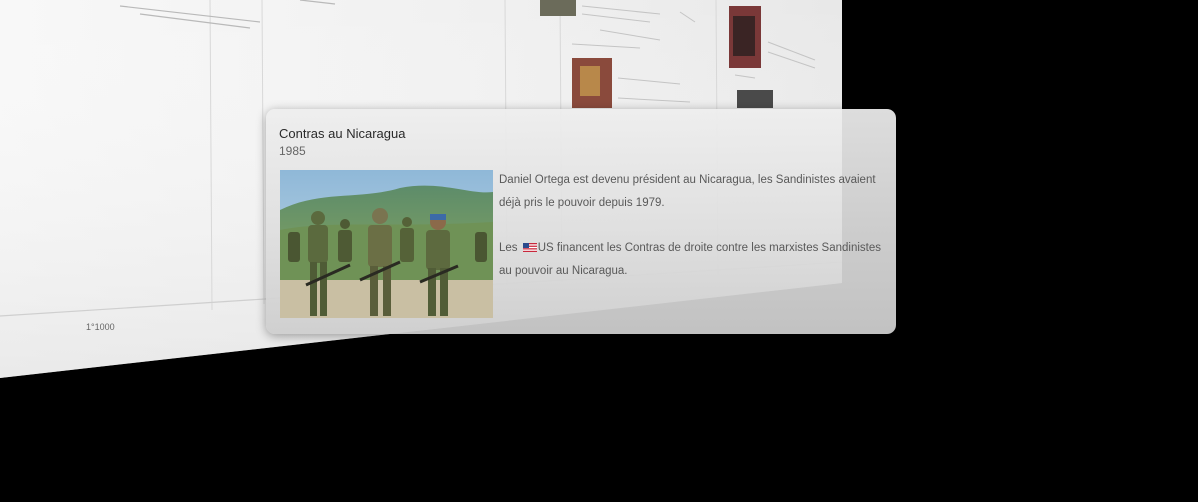 The width and height of the screenshot is (1198, 502). Describe the element at coordinates (545, 248) in the screenshot. I see `paragraph-2-country: US` at that location.